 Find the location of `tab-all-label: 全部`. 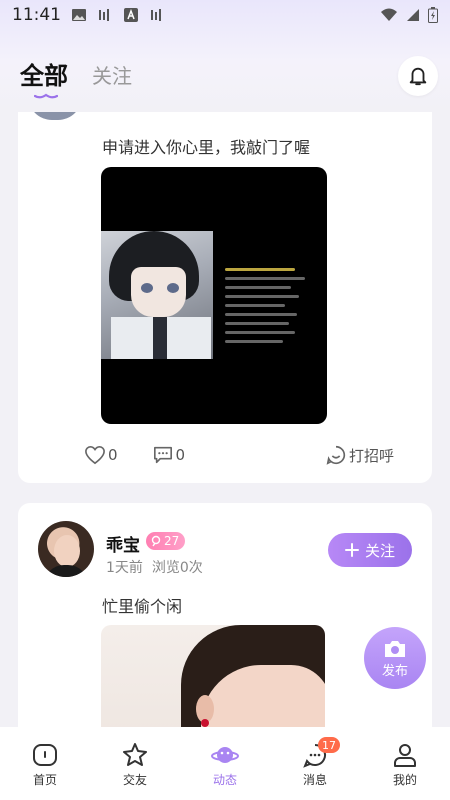

tab-all-label: 全部 is located at coordinates (44, 76).